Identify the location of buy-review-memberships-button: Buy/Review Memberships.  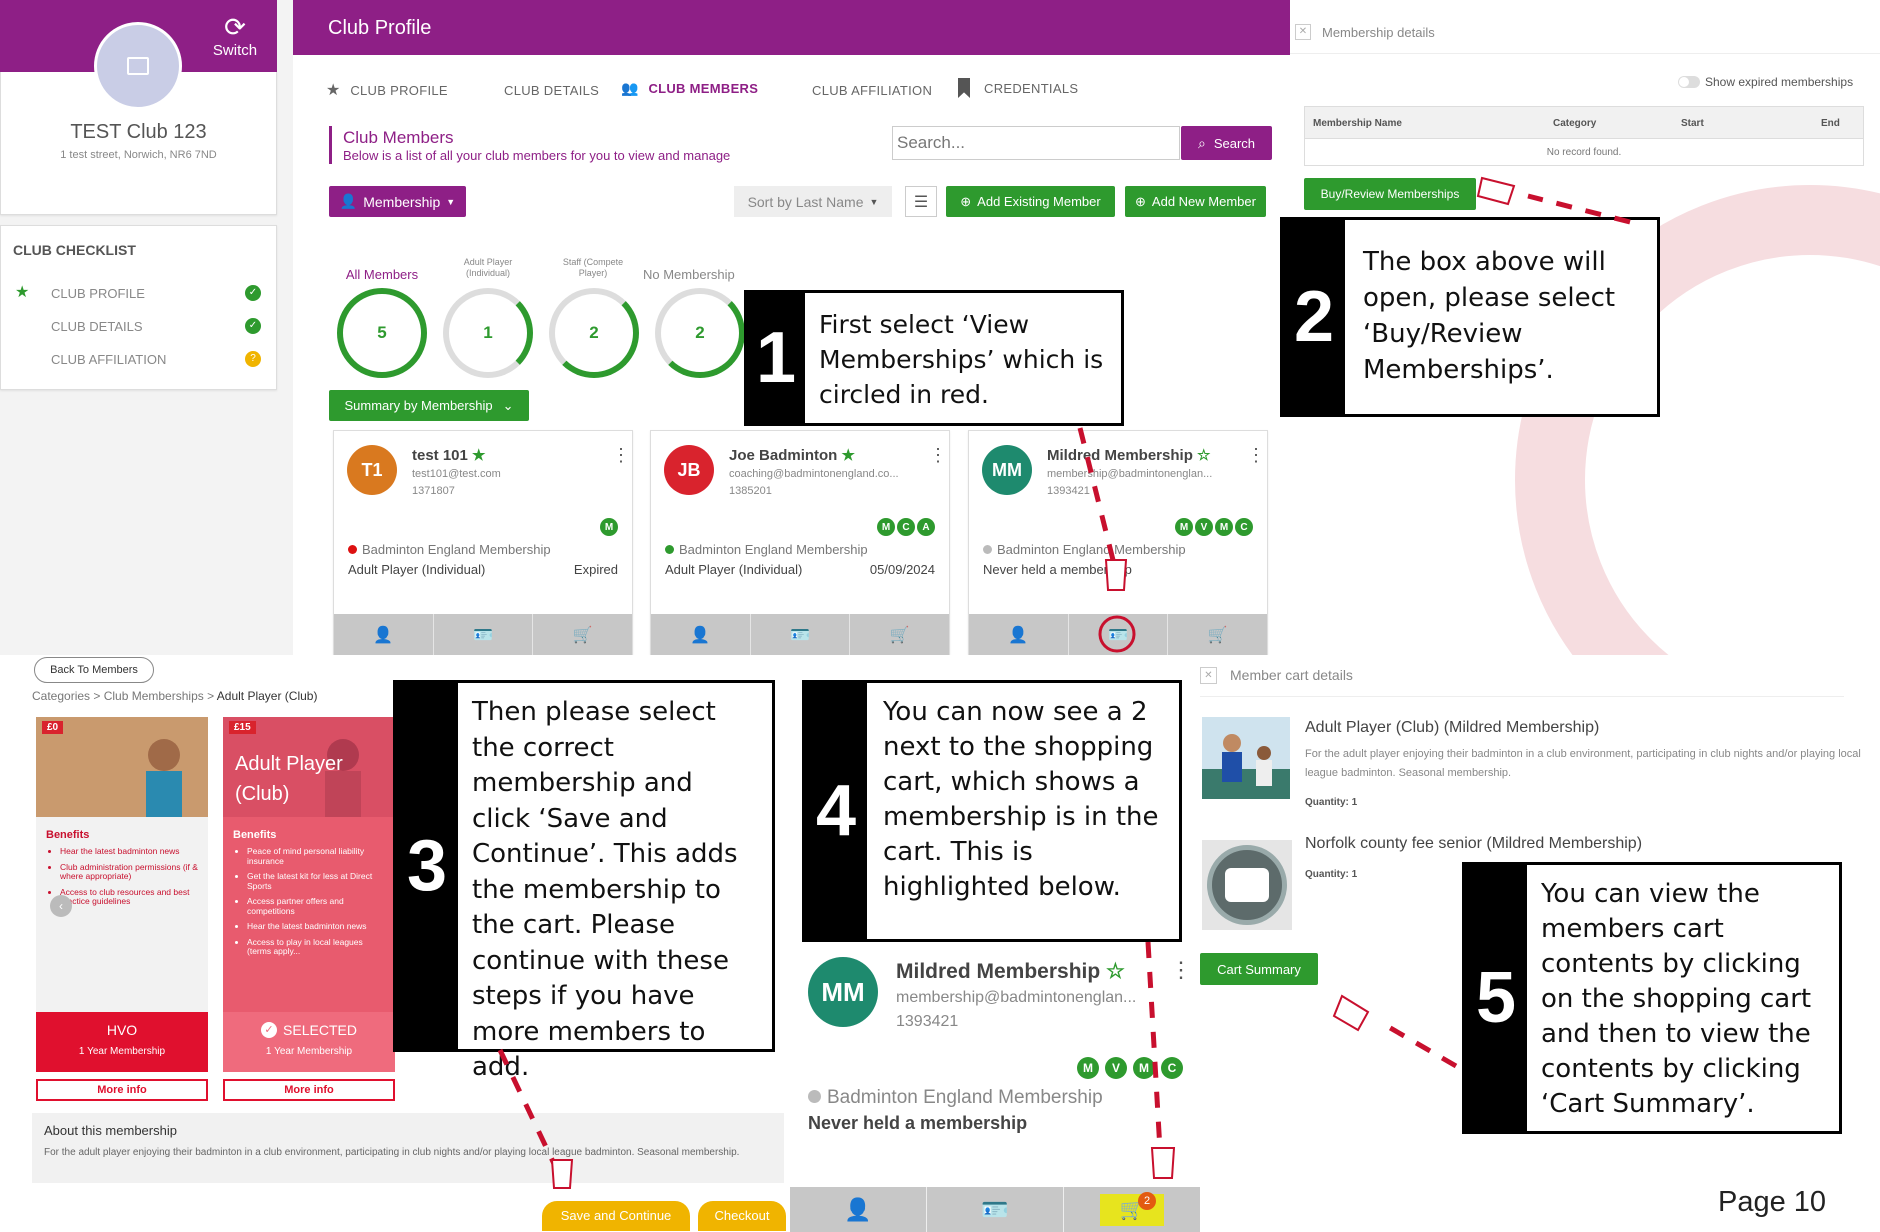
(1390, 194).